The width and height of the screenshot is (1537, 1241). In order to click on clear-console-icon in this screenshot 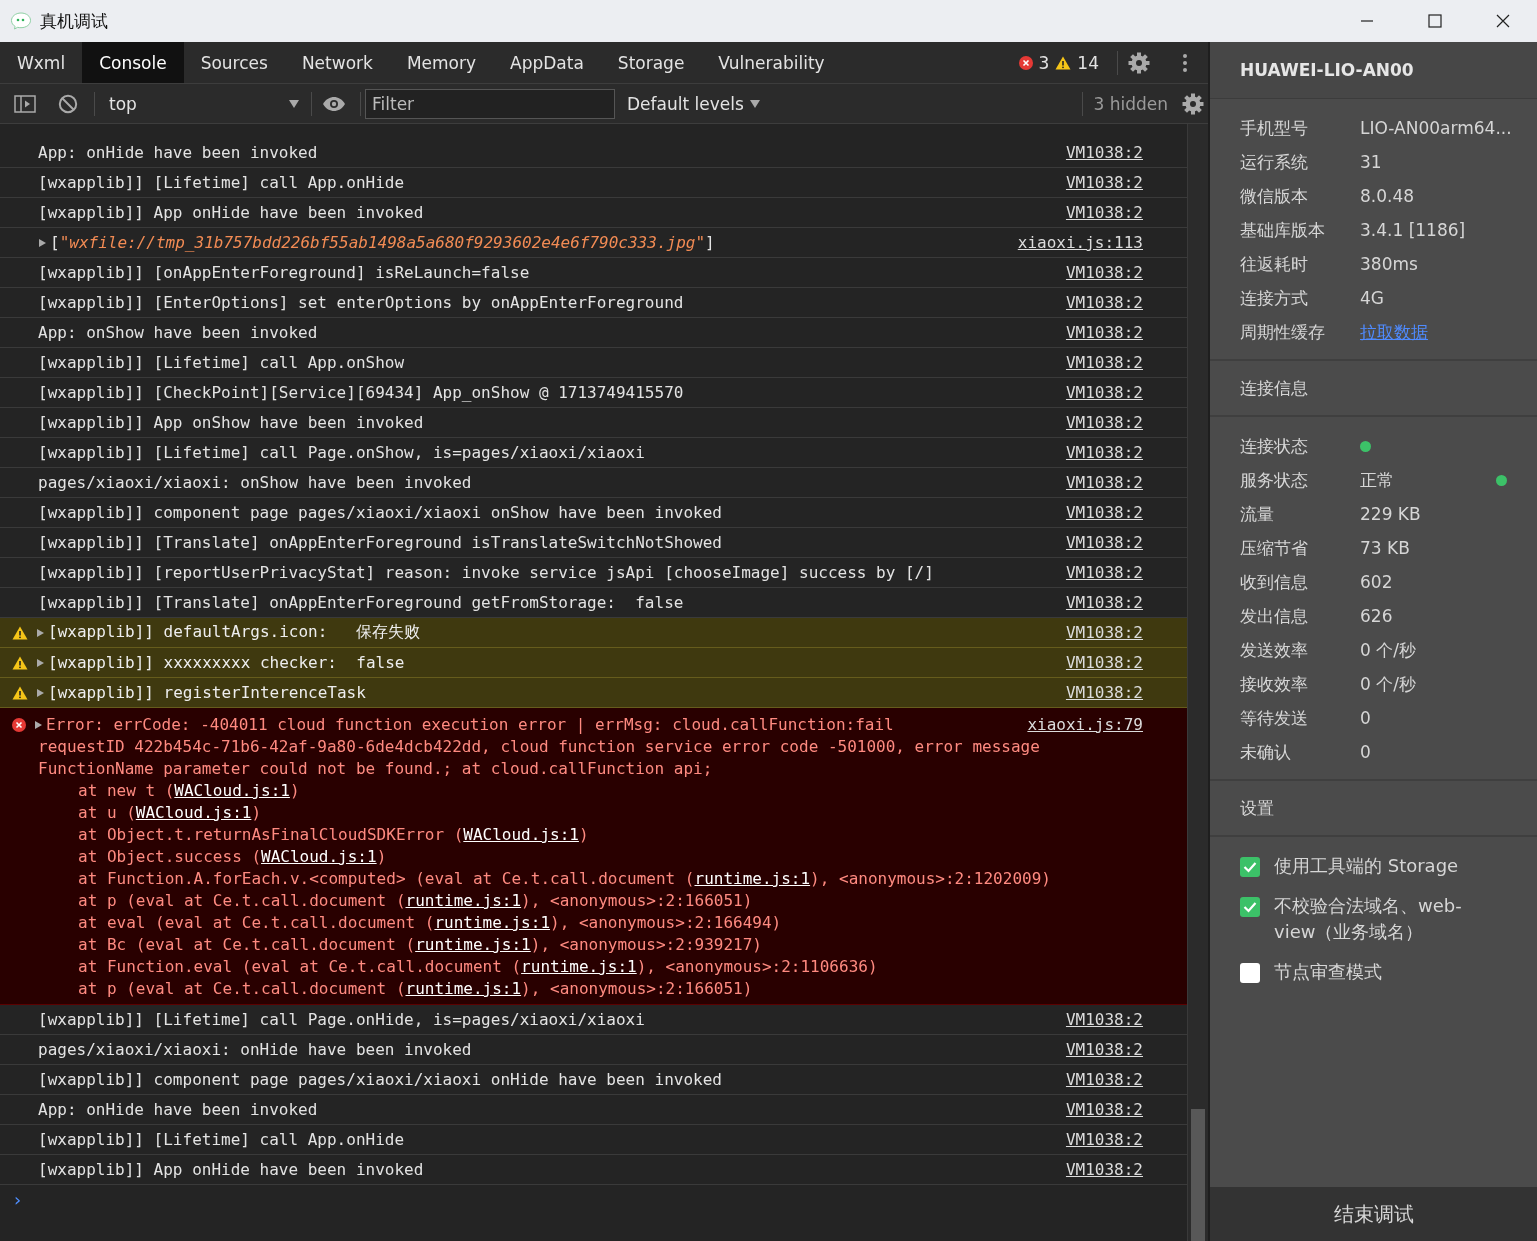, I will do `click(68, 103)`.